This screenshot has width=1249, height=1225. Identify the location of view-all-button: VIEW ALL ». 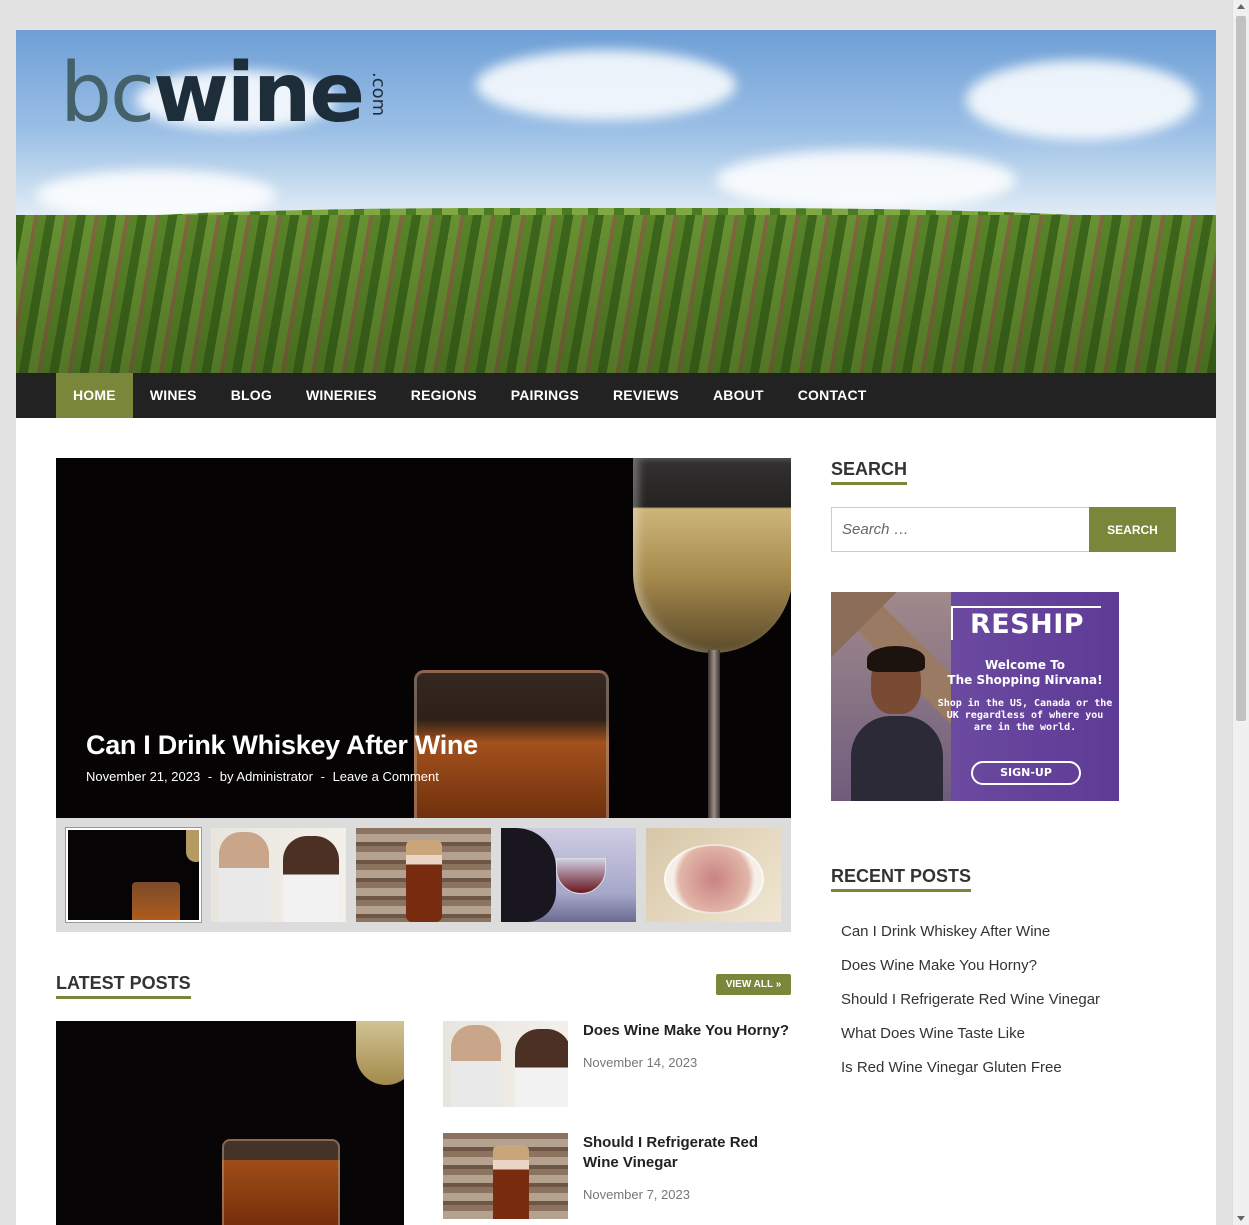
(753, 984).